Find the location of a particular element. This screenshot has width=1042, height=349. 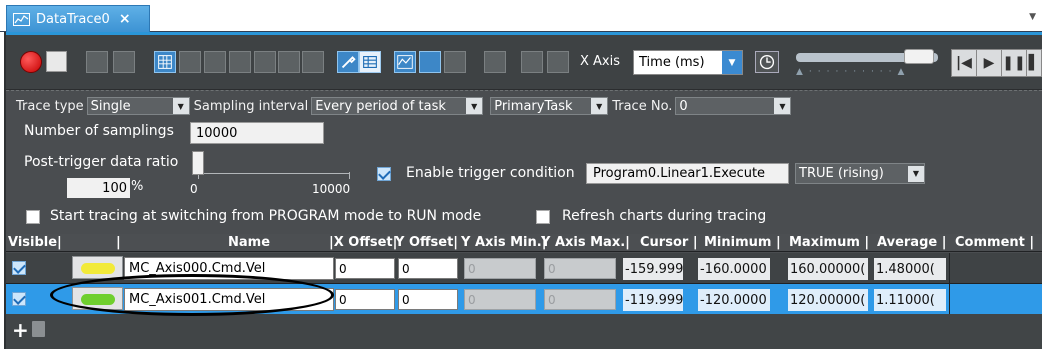

minimum-value: -160.0000 is located at coordinates (734, 269).